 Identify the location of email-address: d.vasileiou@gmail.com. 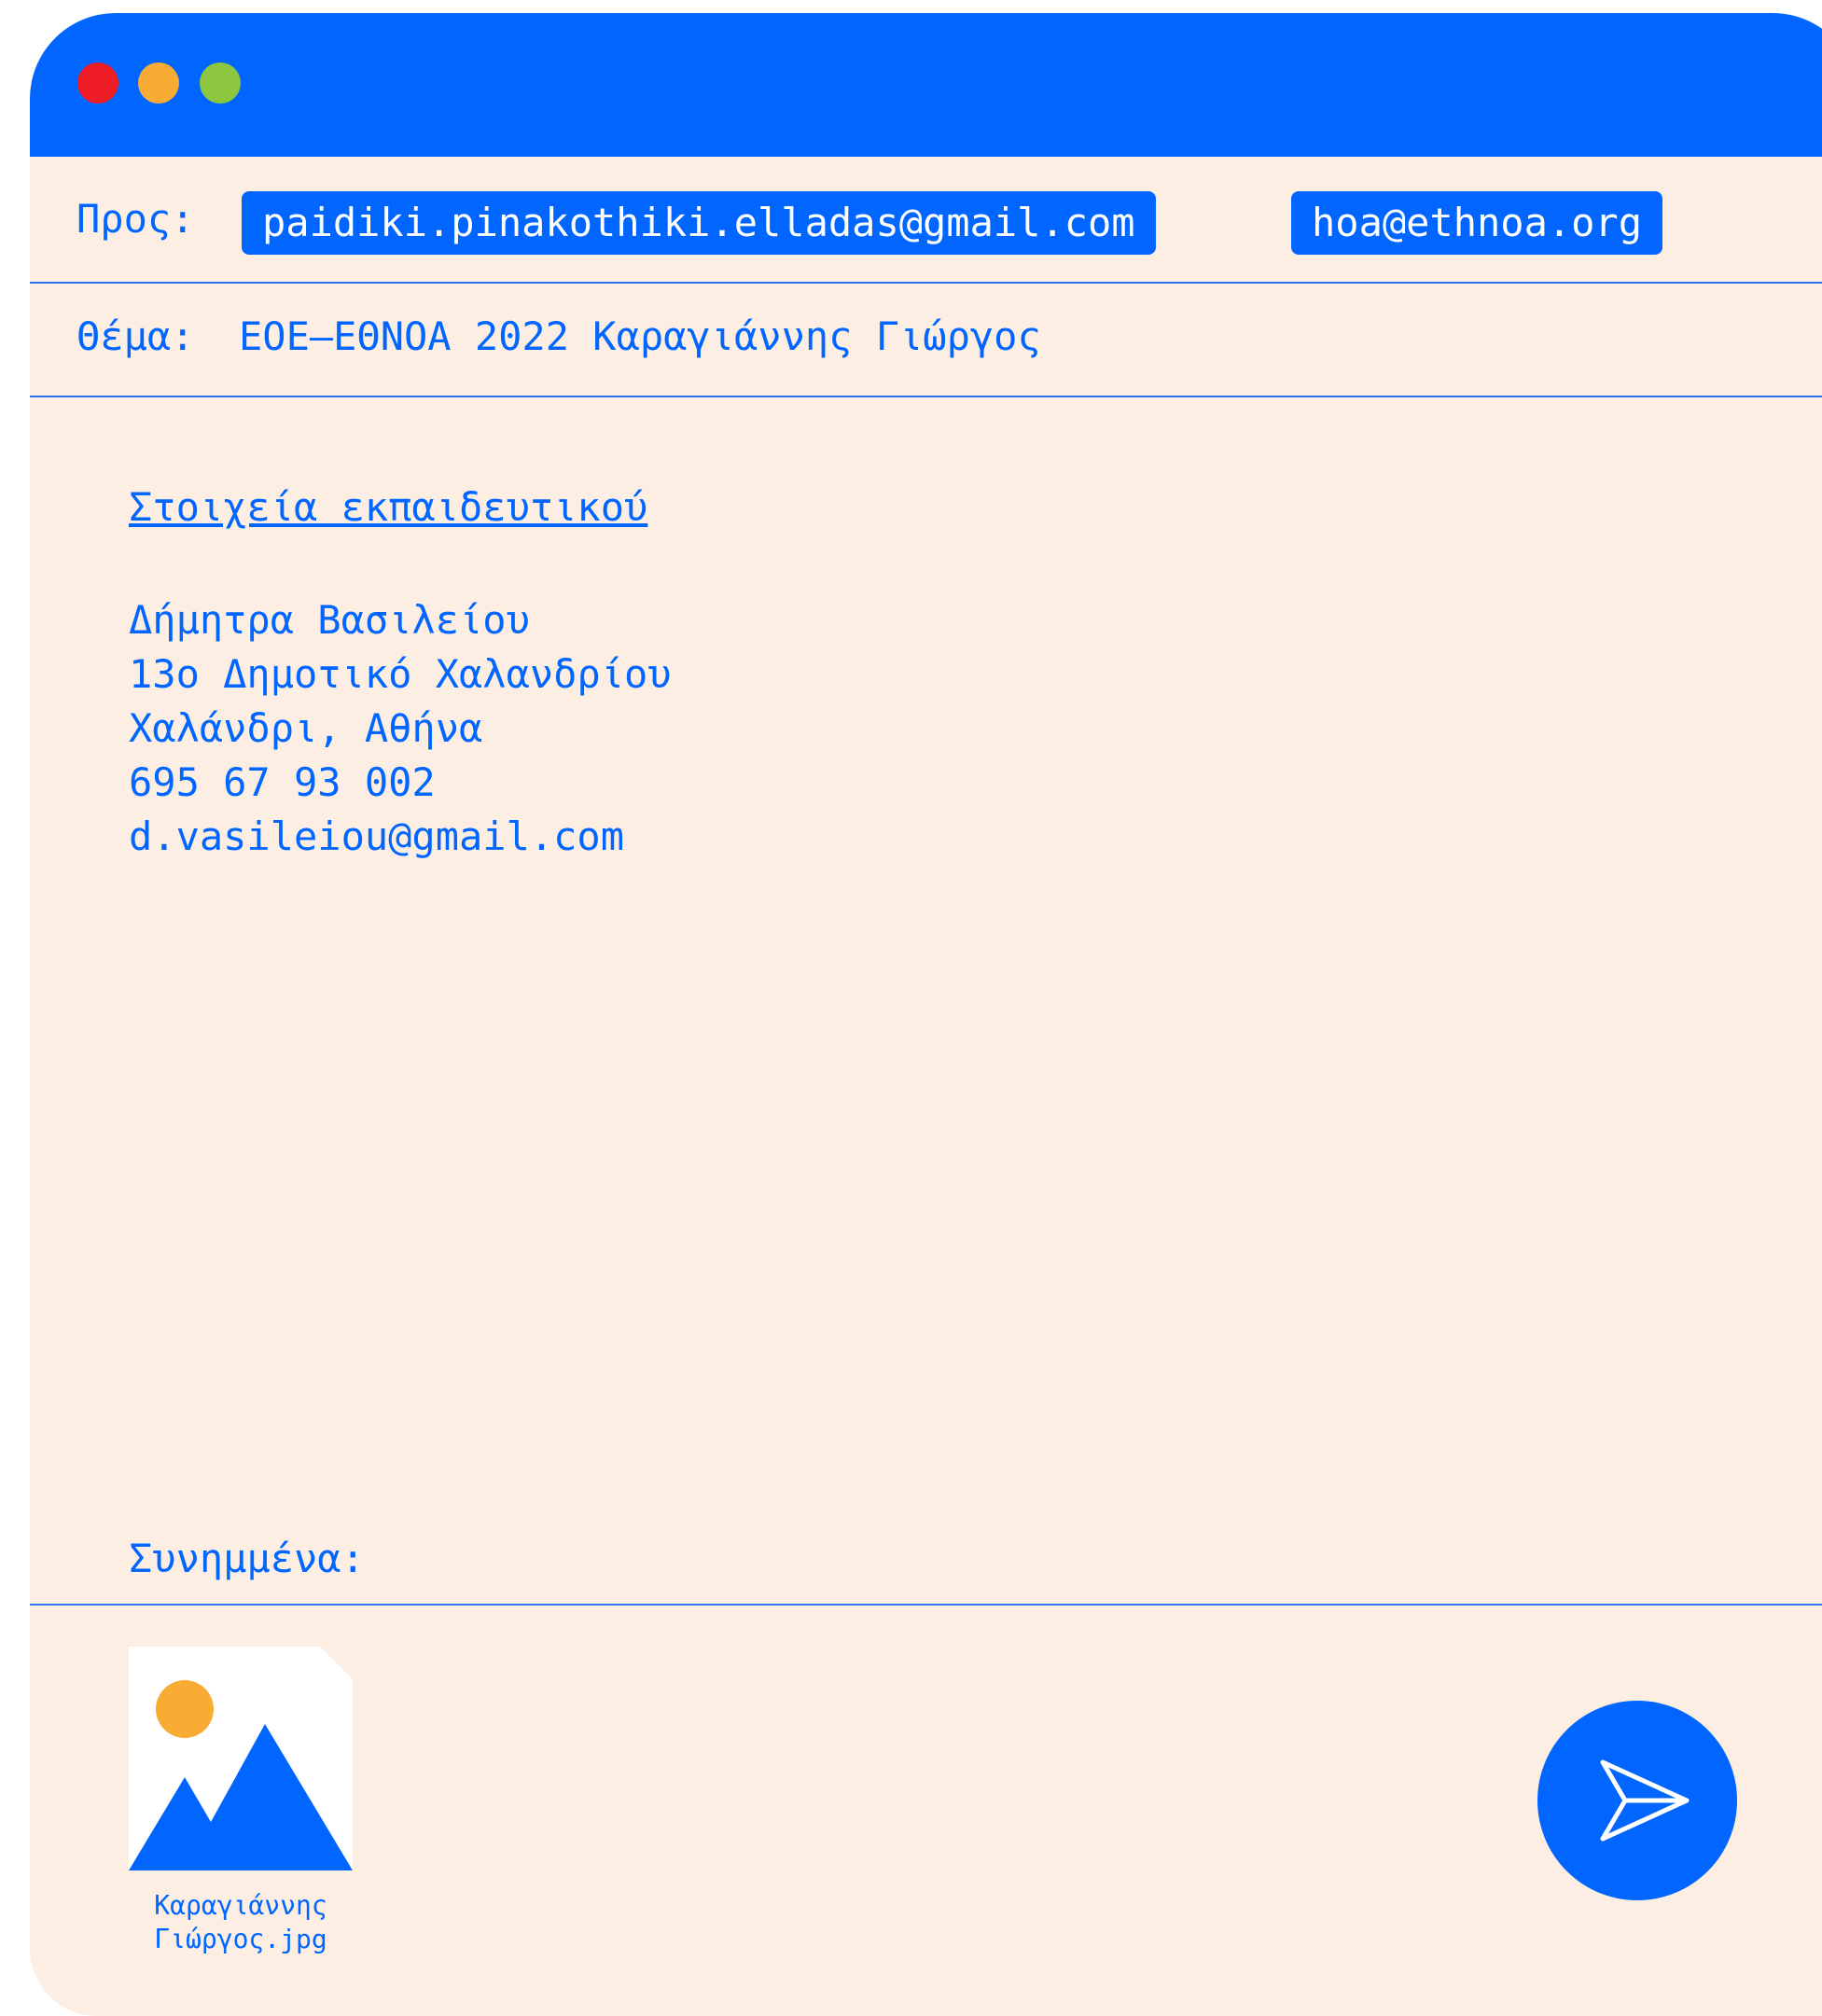
(377, 836).